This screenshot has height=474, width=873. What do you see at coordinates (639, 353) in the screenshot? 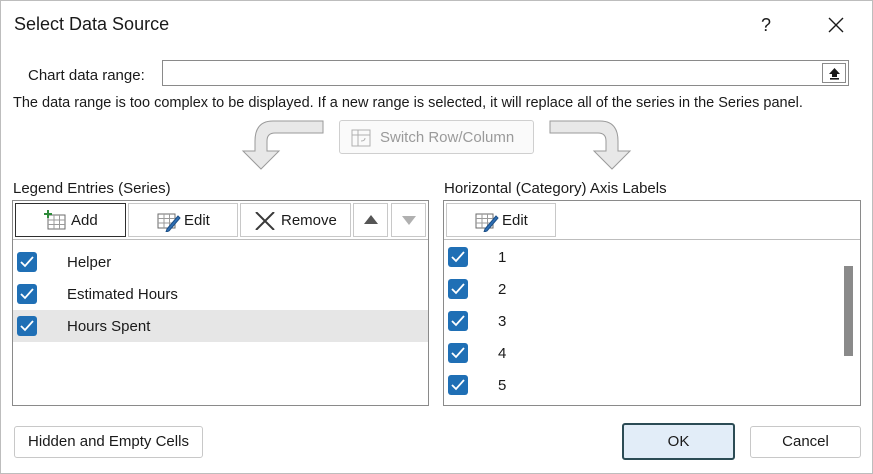
I see `axis-row: 4` at bounding box center [639, 353].